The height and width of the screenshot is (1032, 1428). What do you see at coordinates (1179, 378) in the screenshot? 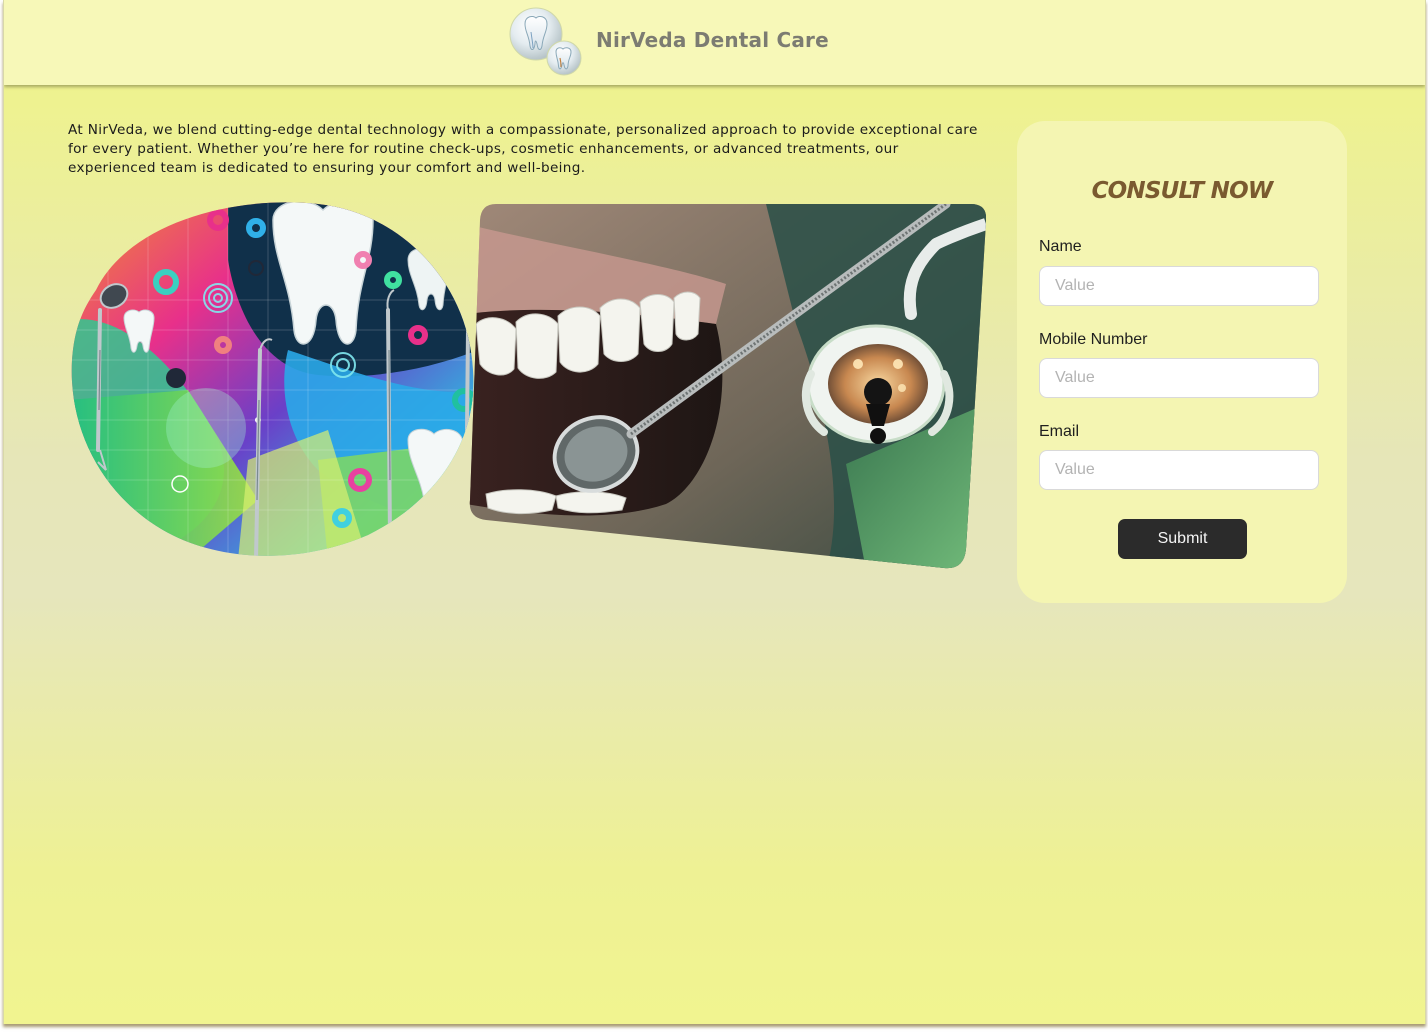
I see `mobile-number-input` at bounding box center [1179, 378].